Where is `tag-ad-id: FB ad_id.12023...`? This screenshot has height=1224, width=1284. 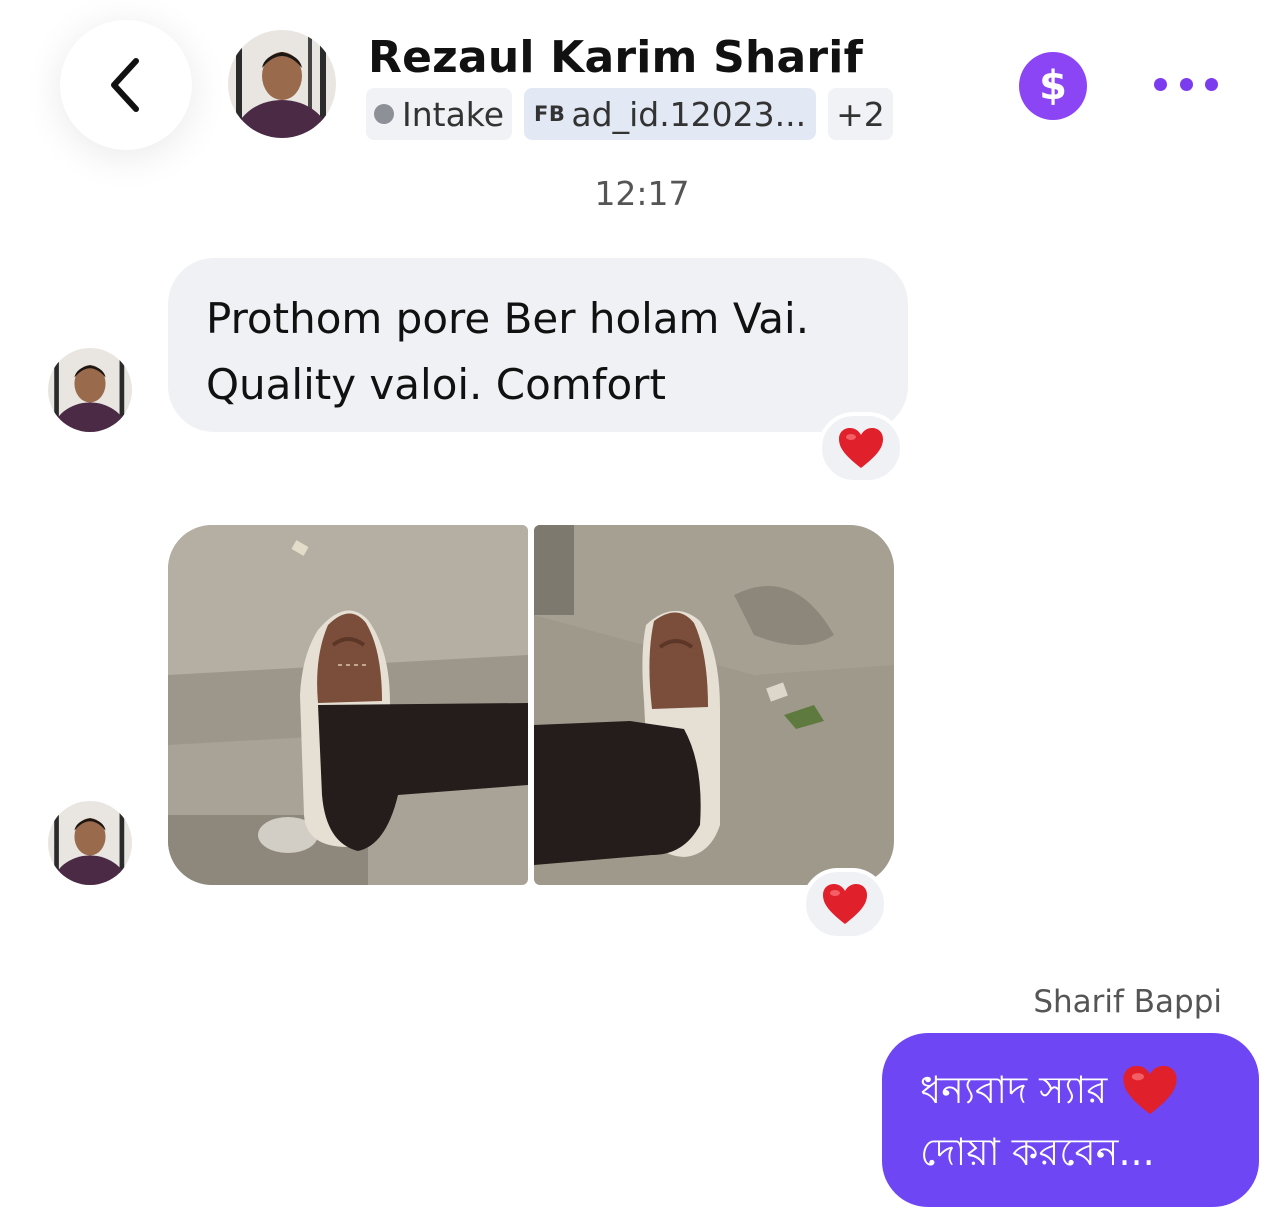
tag-ad-id: FB ad_id.12023... is located at coordinates (670, 114).